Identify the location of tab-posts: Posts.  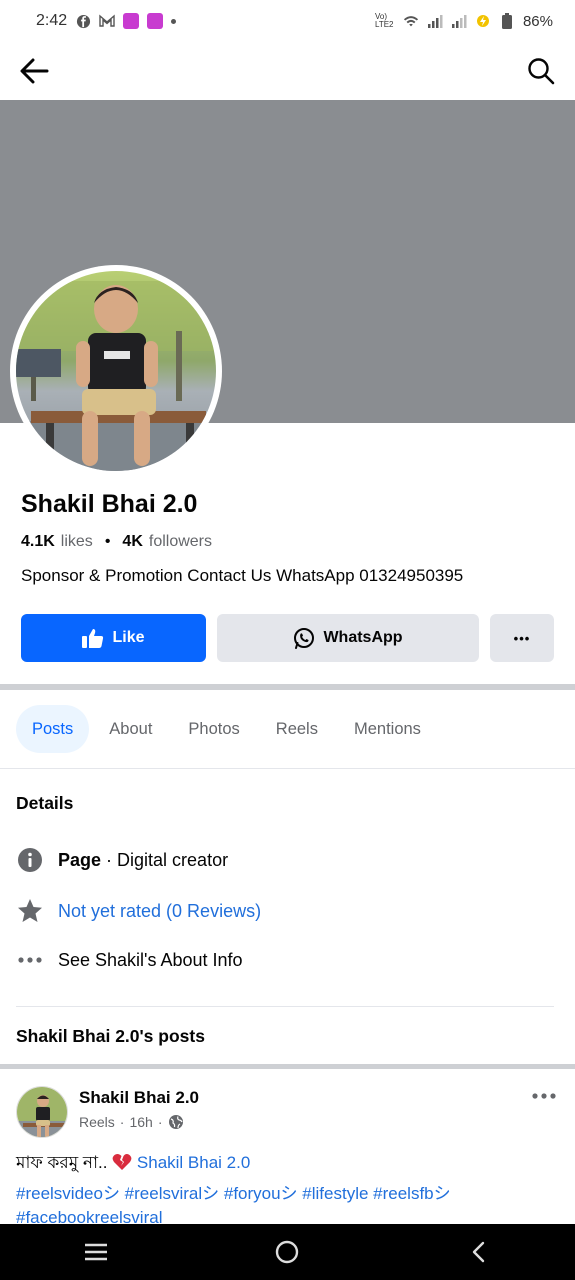
(53, 729).